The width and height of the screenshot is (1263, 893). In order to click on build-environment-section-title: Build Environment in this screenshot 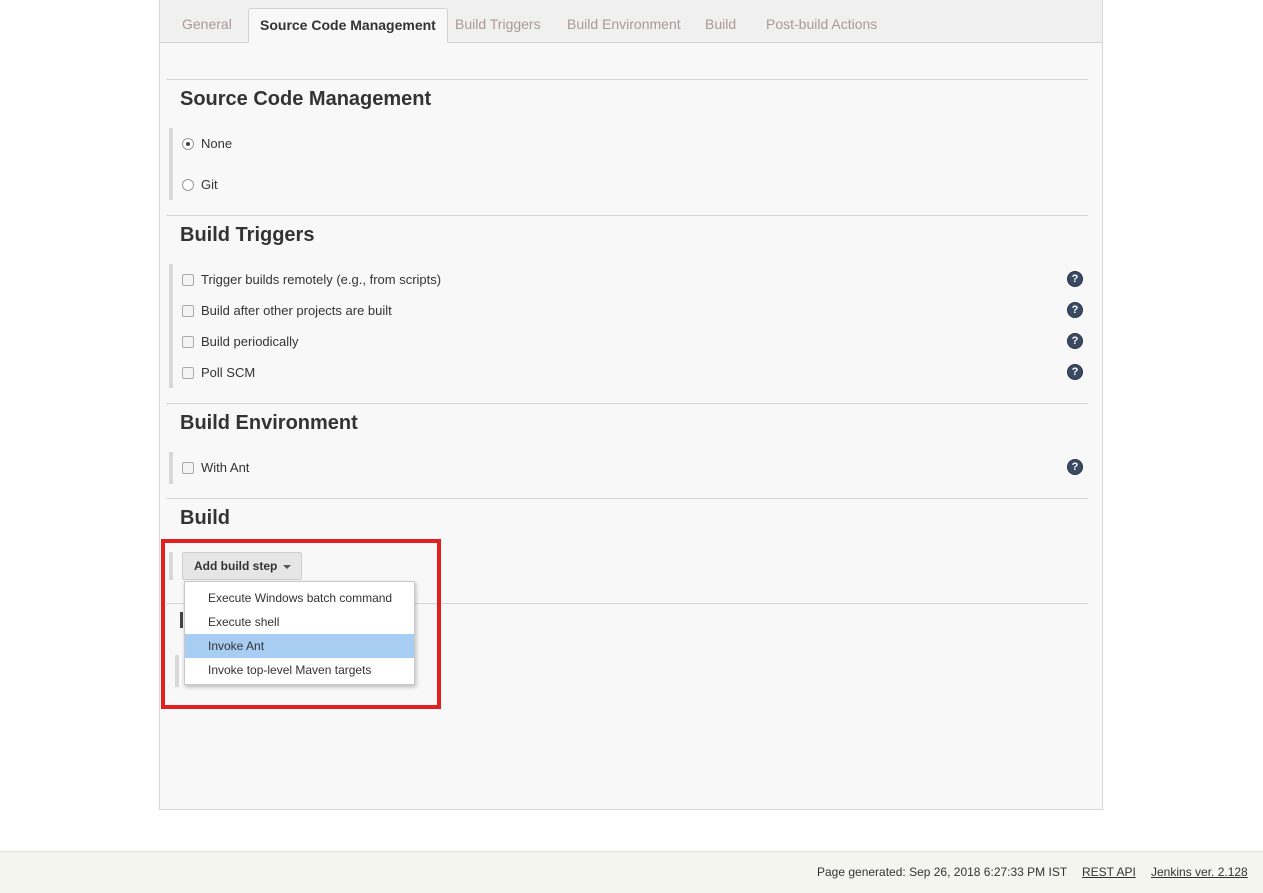, I will do `click(269, 423)`.